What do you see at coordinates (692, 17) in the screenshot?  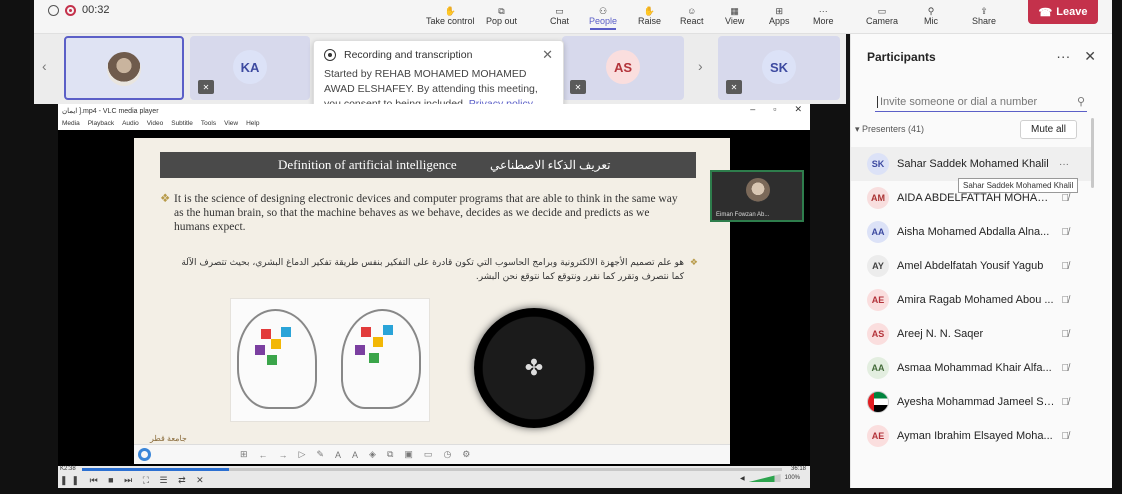 I see `react-button: ☺ React` at bounding box center [692, 17].